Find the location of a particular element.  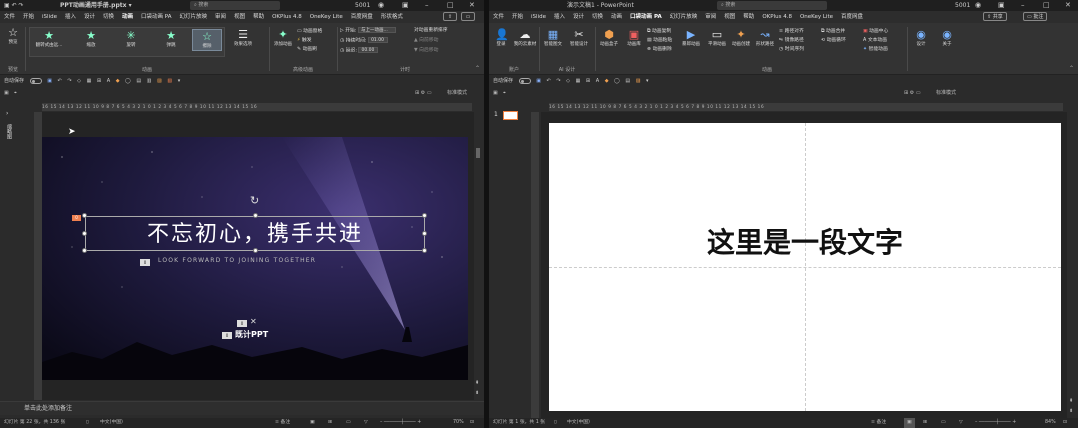

show-animation-button: ▶ 暴郎动画 is located at coordinates (691, 38).